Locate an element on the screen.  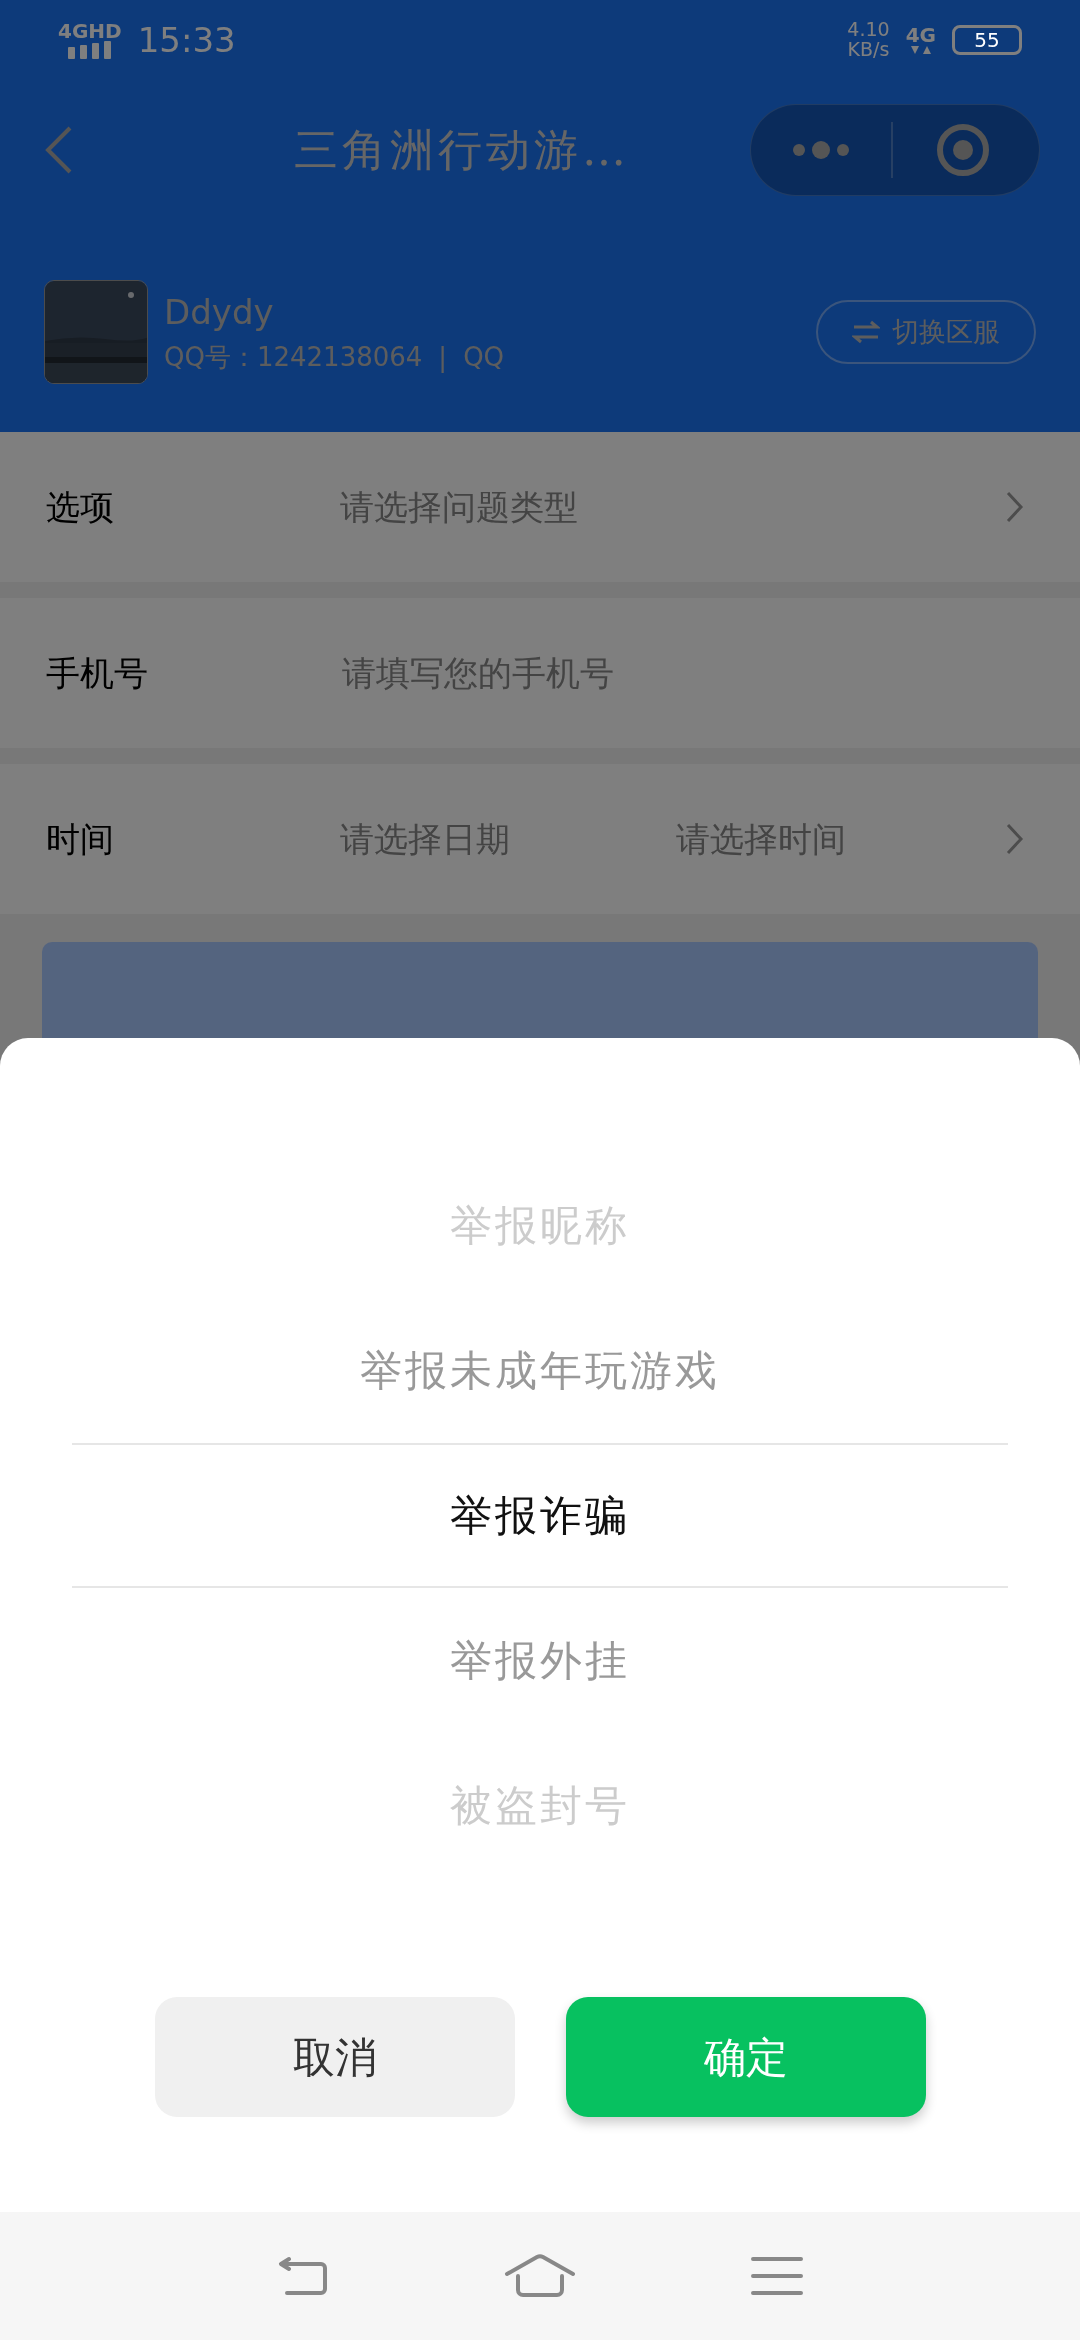
picker-option: 举报未成年玩游戏 is located at coordinates (540, 1370).